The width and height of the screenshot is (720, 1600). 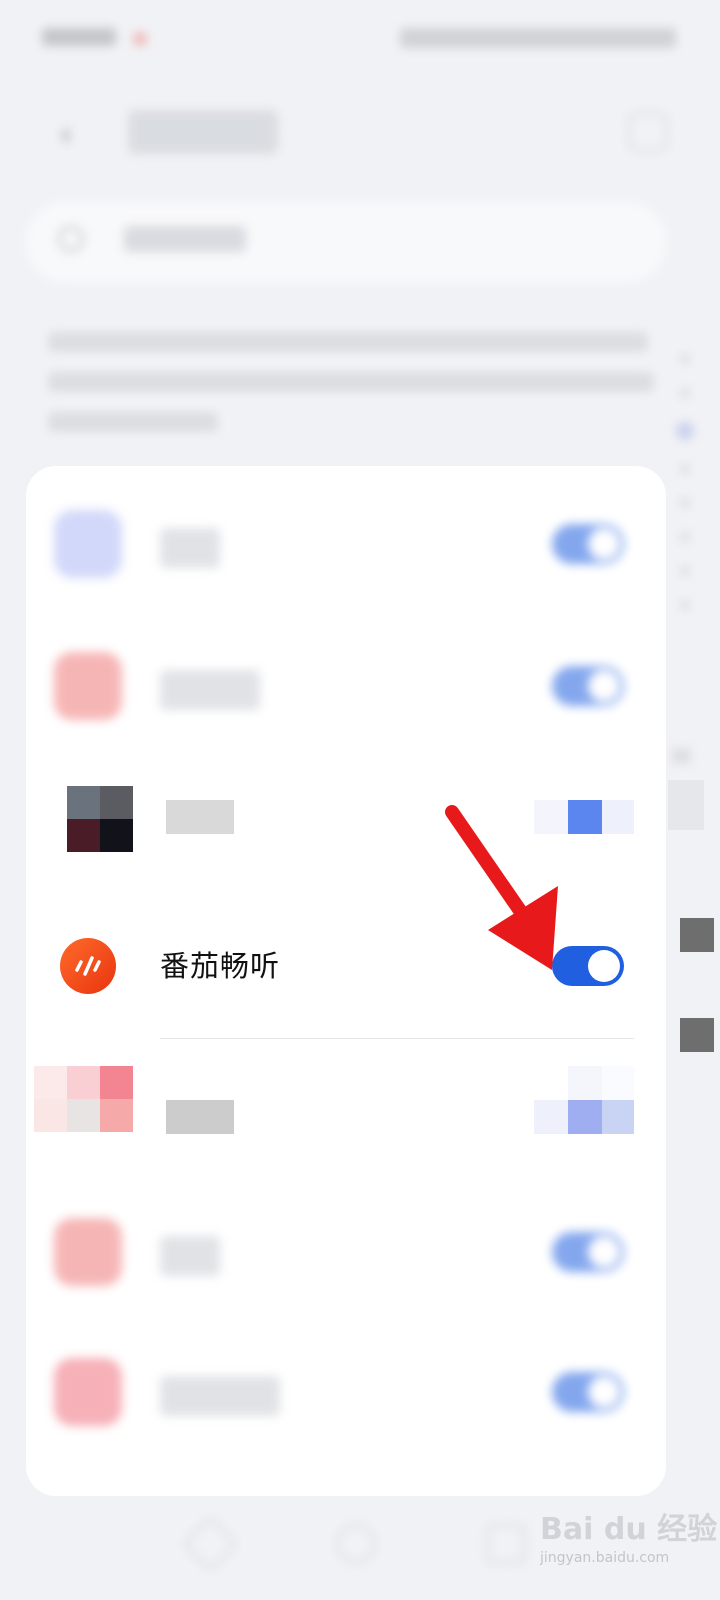 I want to click on clock, so click(x=79, y=37).